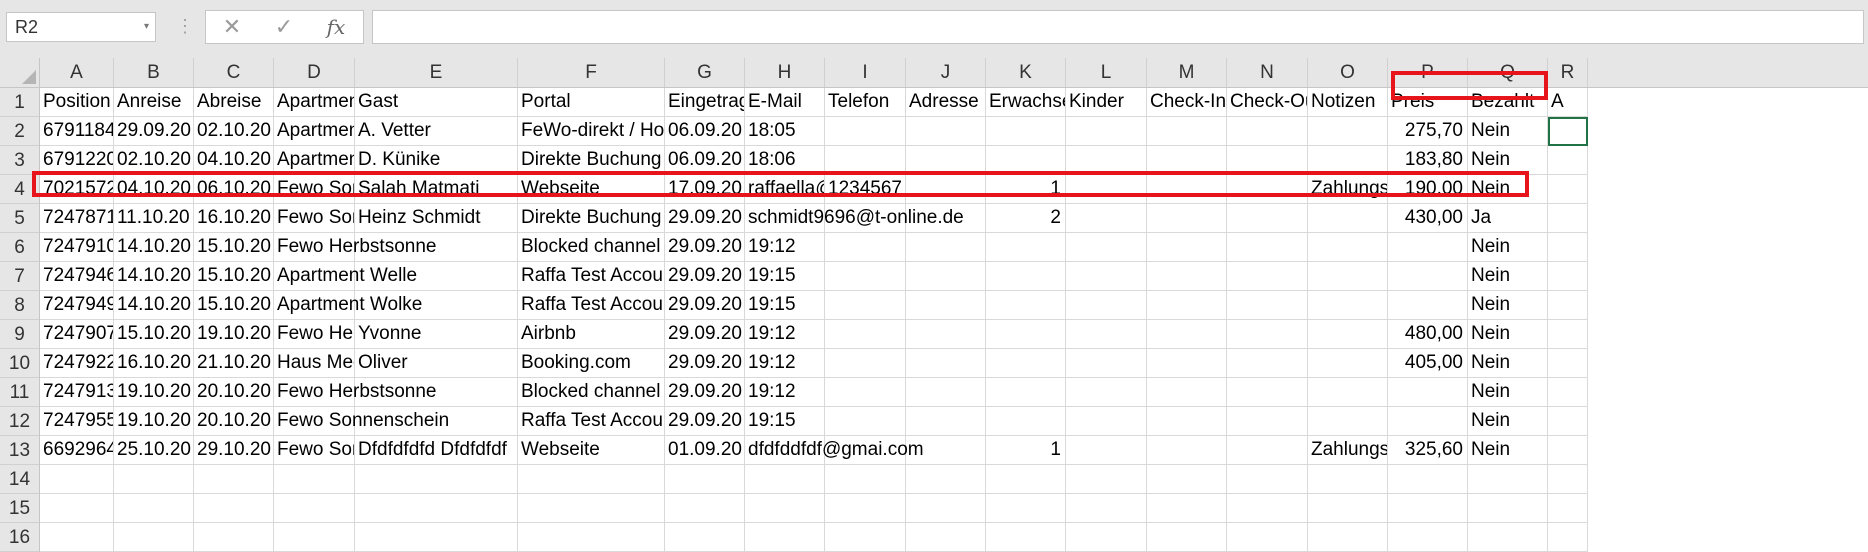 The height and width of the screenshot is (552, 1868). What do you see at coordinates (436, 102) in the screenshot?
I see `cell-e1: Gast` at bounding box center [436, 102].